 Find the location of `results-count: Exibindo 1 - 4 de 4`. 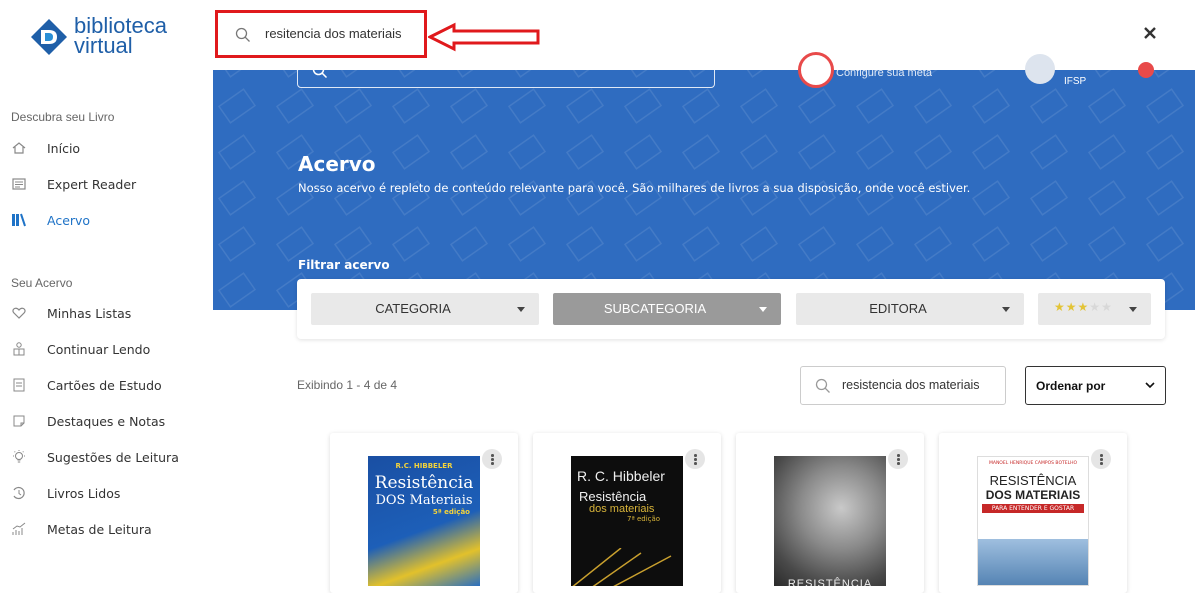

results-count: Exibindo 1 - 4 de 4 is located at coordinates (347, 385).